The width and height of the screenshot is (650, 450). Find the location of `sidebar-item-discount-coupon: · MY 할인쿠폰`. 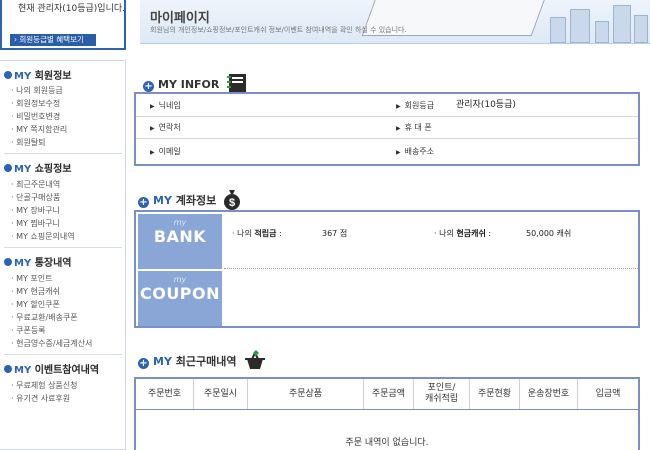

sidebar-item-discount-coupon: · MY 할인쿠폰 is located at coordinates (35, 304).